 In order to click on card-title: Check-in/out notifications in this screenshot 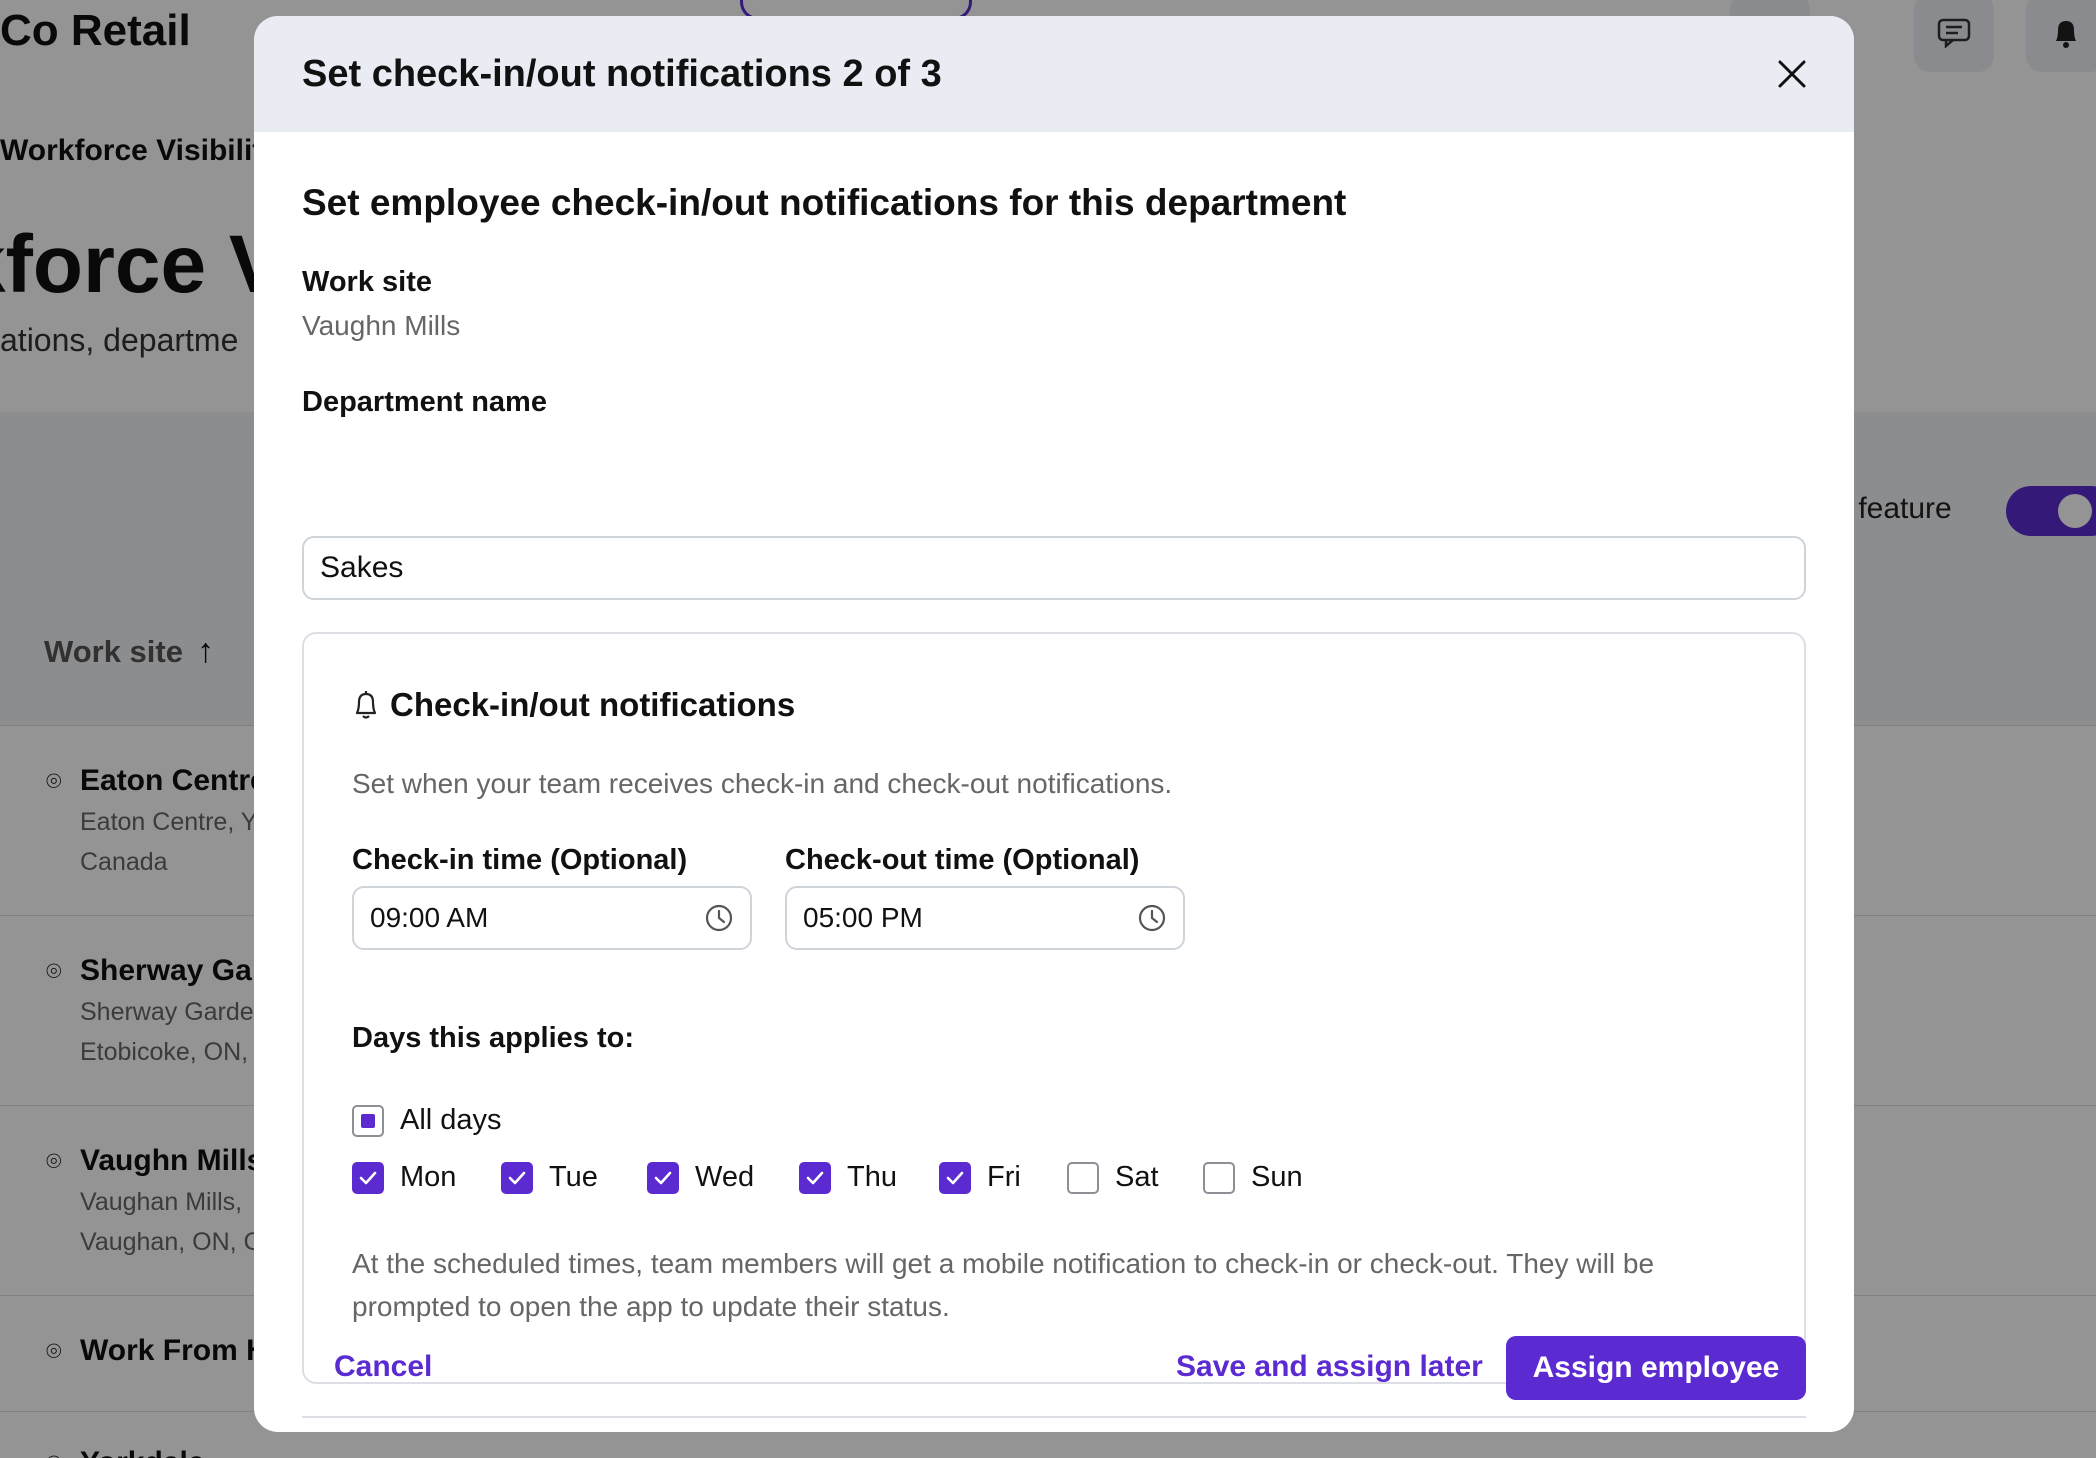, I will do `click(593, 704)`.